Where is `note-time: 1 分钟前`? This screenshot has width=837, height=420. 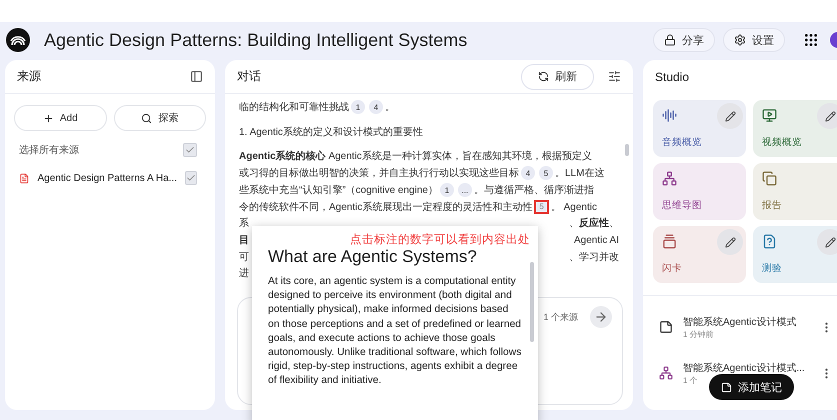 note-time: 1 分钟前 is located at coordinates (699, 334).